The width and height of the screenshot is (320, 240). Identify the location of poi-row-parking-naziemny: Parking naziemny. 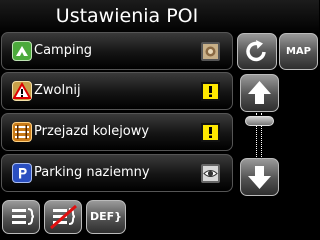
(117, 173).